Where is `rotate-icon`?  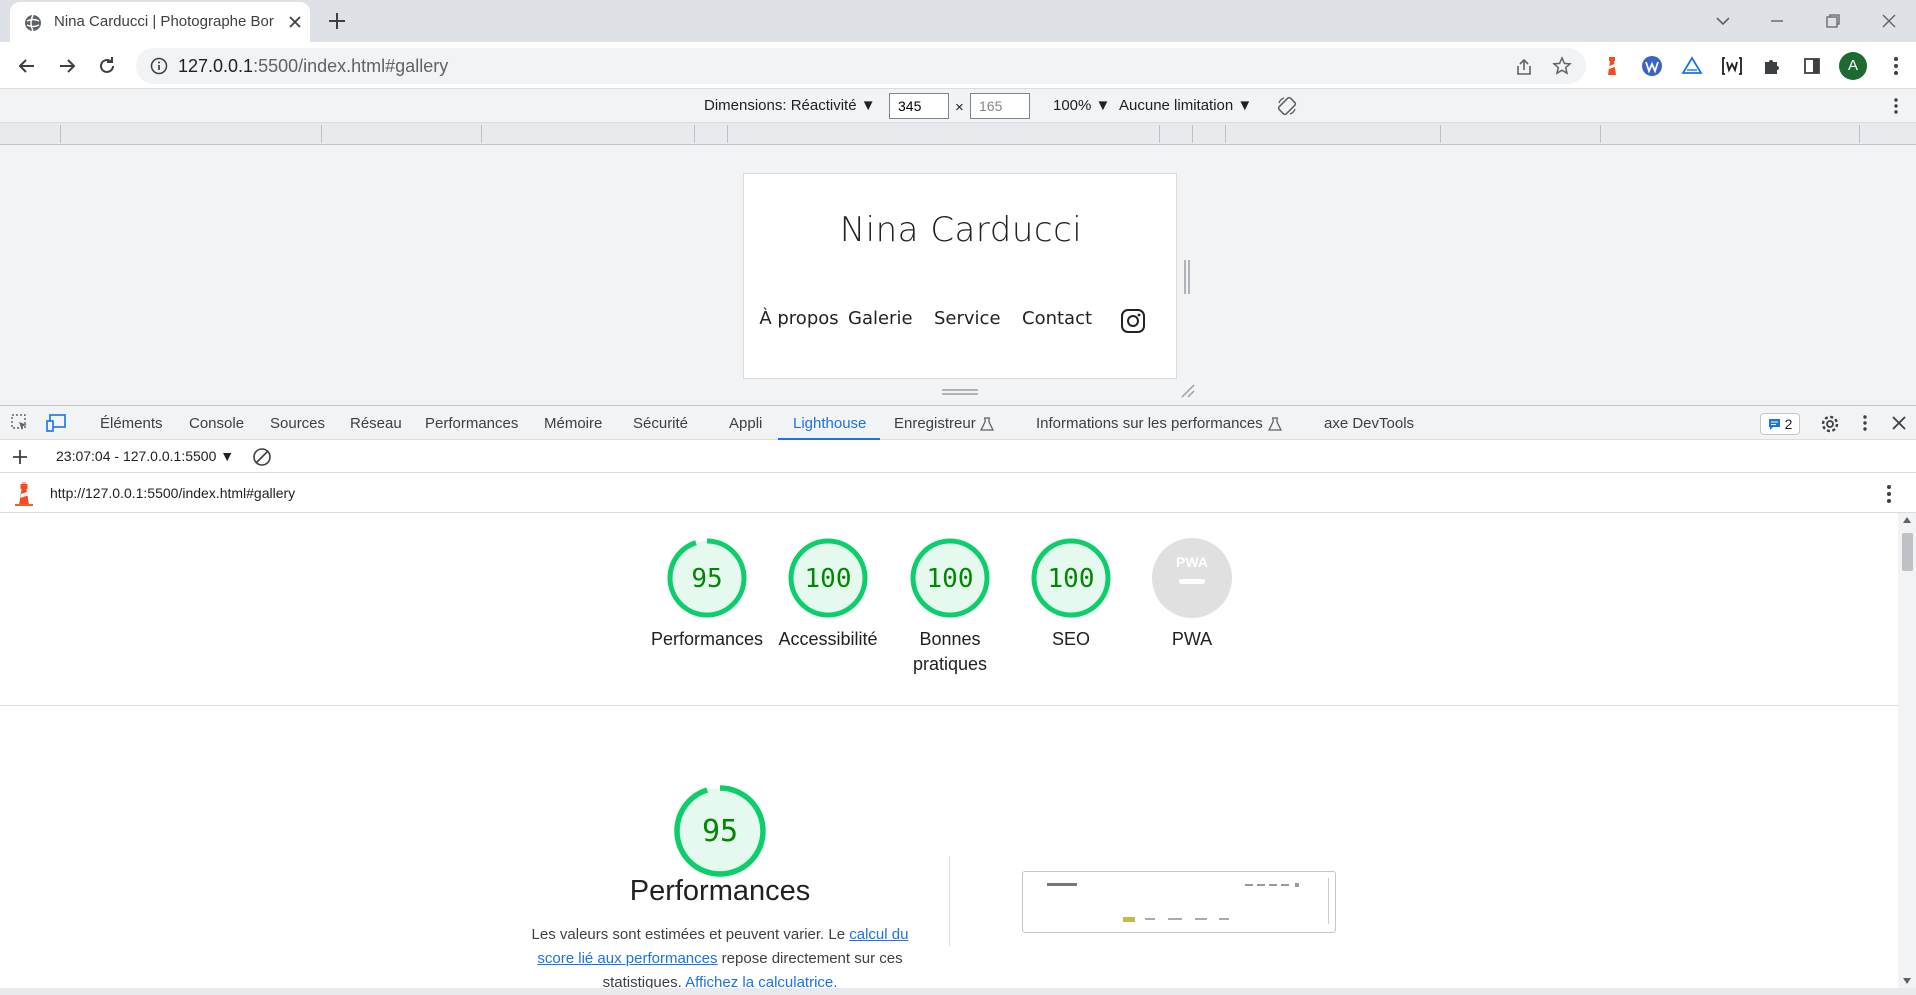 rotate-icon is located at coordinates (1287, 106).